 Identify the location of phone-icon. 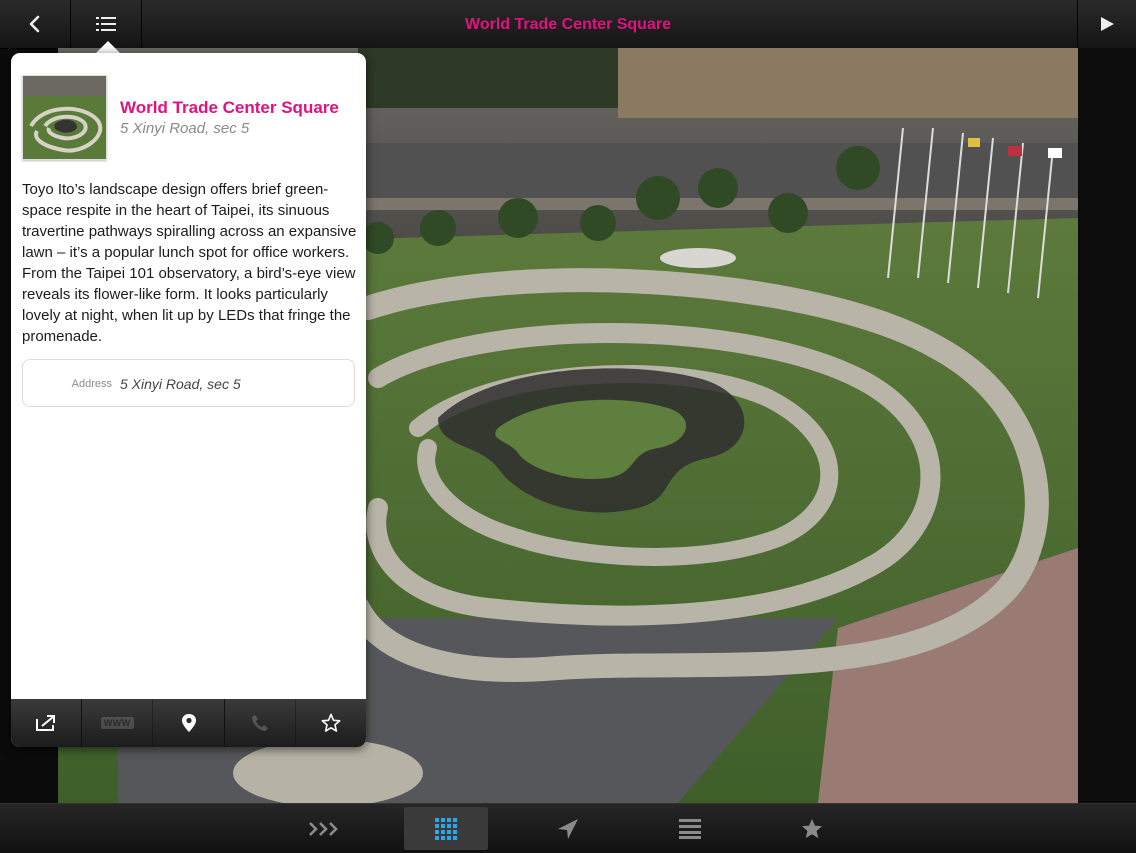
(259, 723).